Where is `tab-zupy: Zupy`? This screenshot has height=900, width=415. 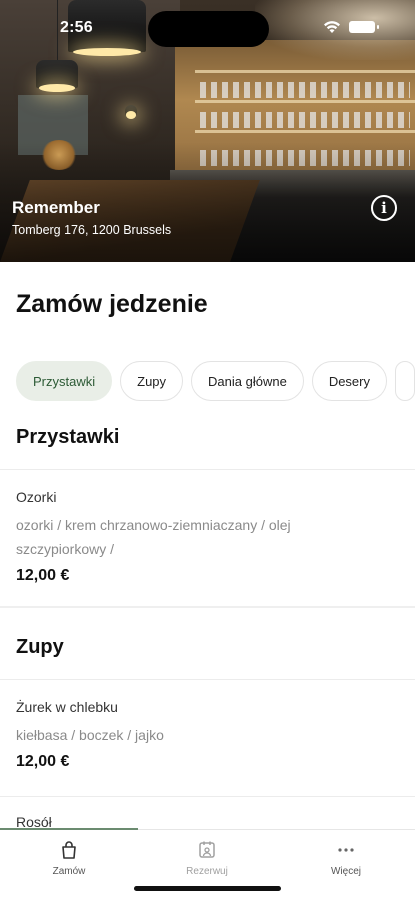 tab-zupy: Zupy is located at coordinates (152, 381).